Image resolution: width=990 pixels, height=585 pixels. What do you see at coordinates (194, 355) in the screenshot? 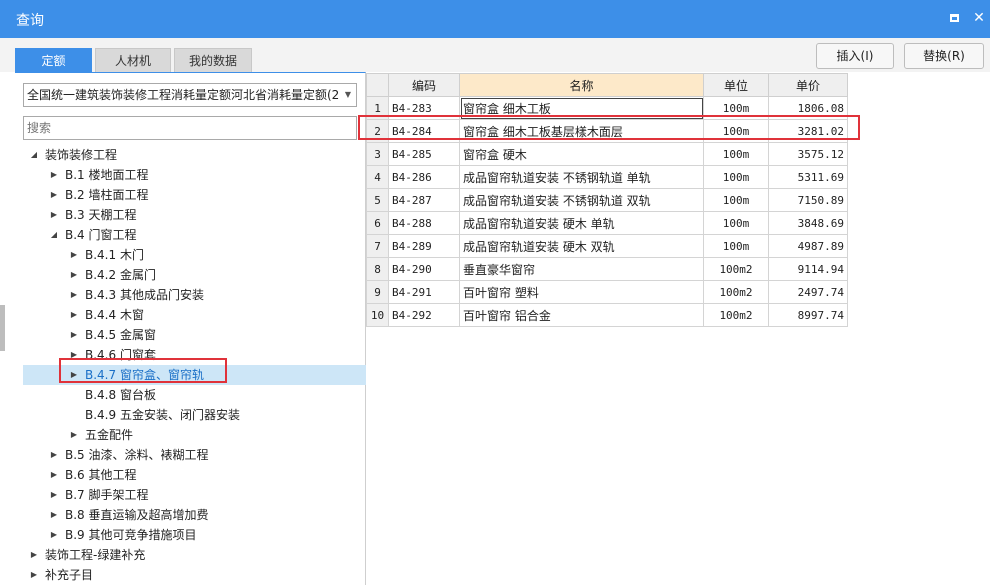
I see `tree-item: ▶ B.4.6 门窗套` at bounding box center [194, 355].